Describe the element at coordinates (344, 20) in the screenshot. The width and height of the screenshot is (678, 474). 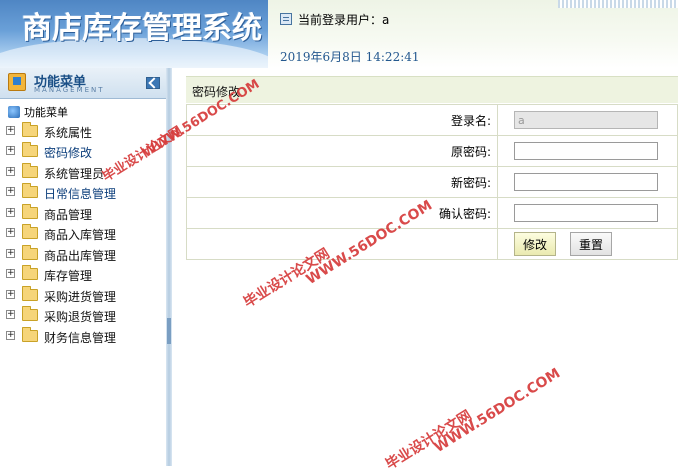
I see `current-user-text: 当前登录用户：a` at that location.